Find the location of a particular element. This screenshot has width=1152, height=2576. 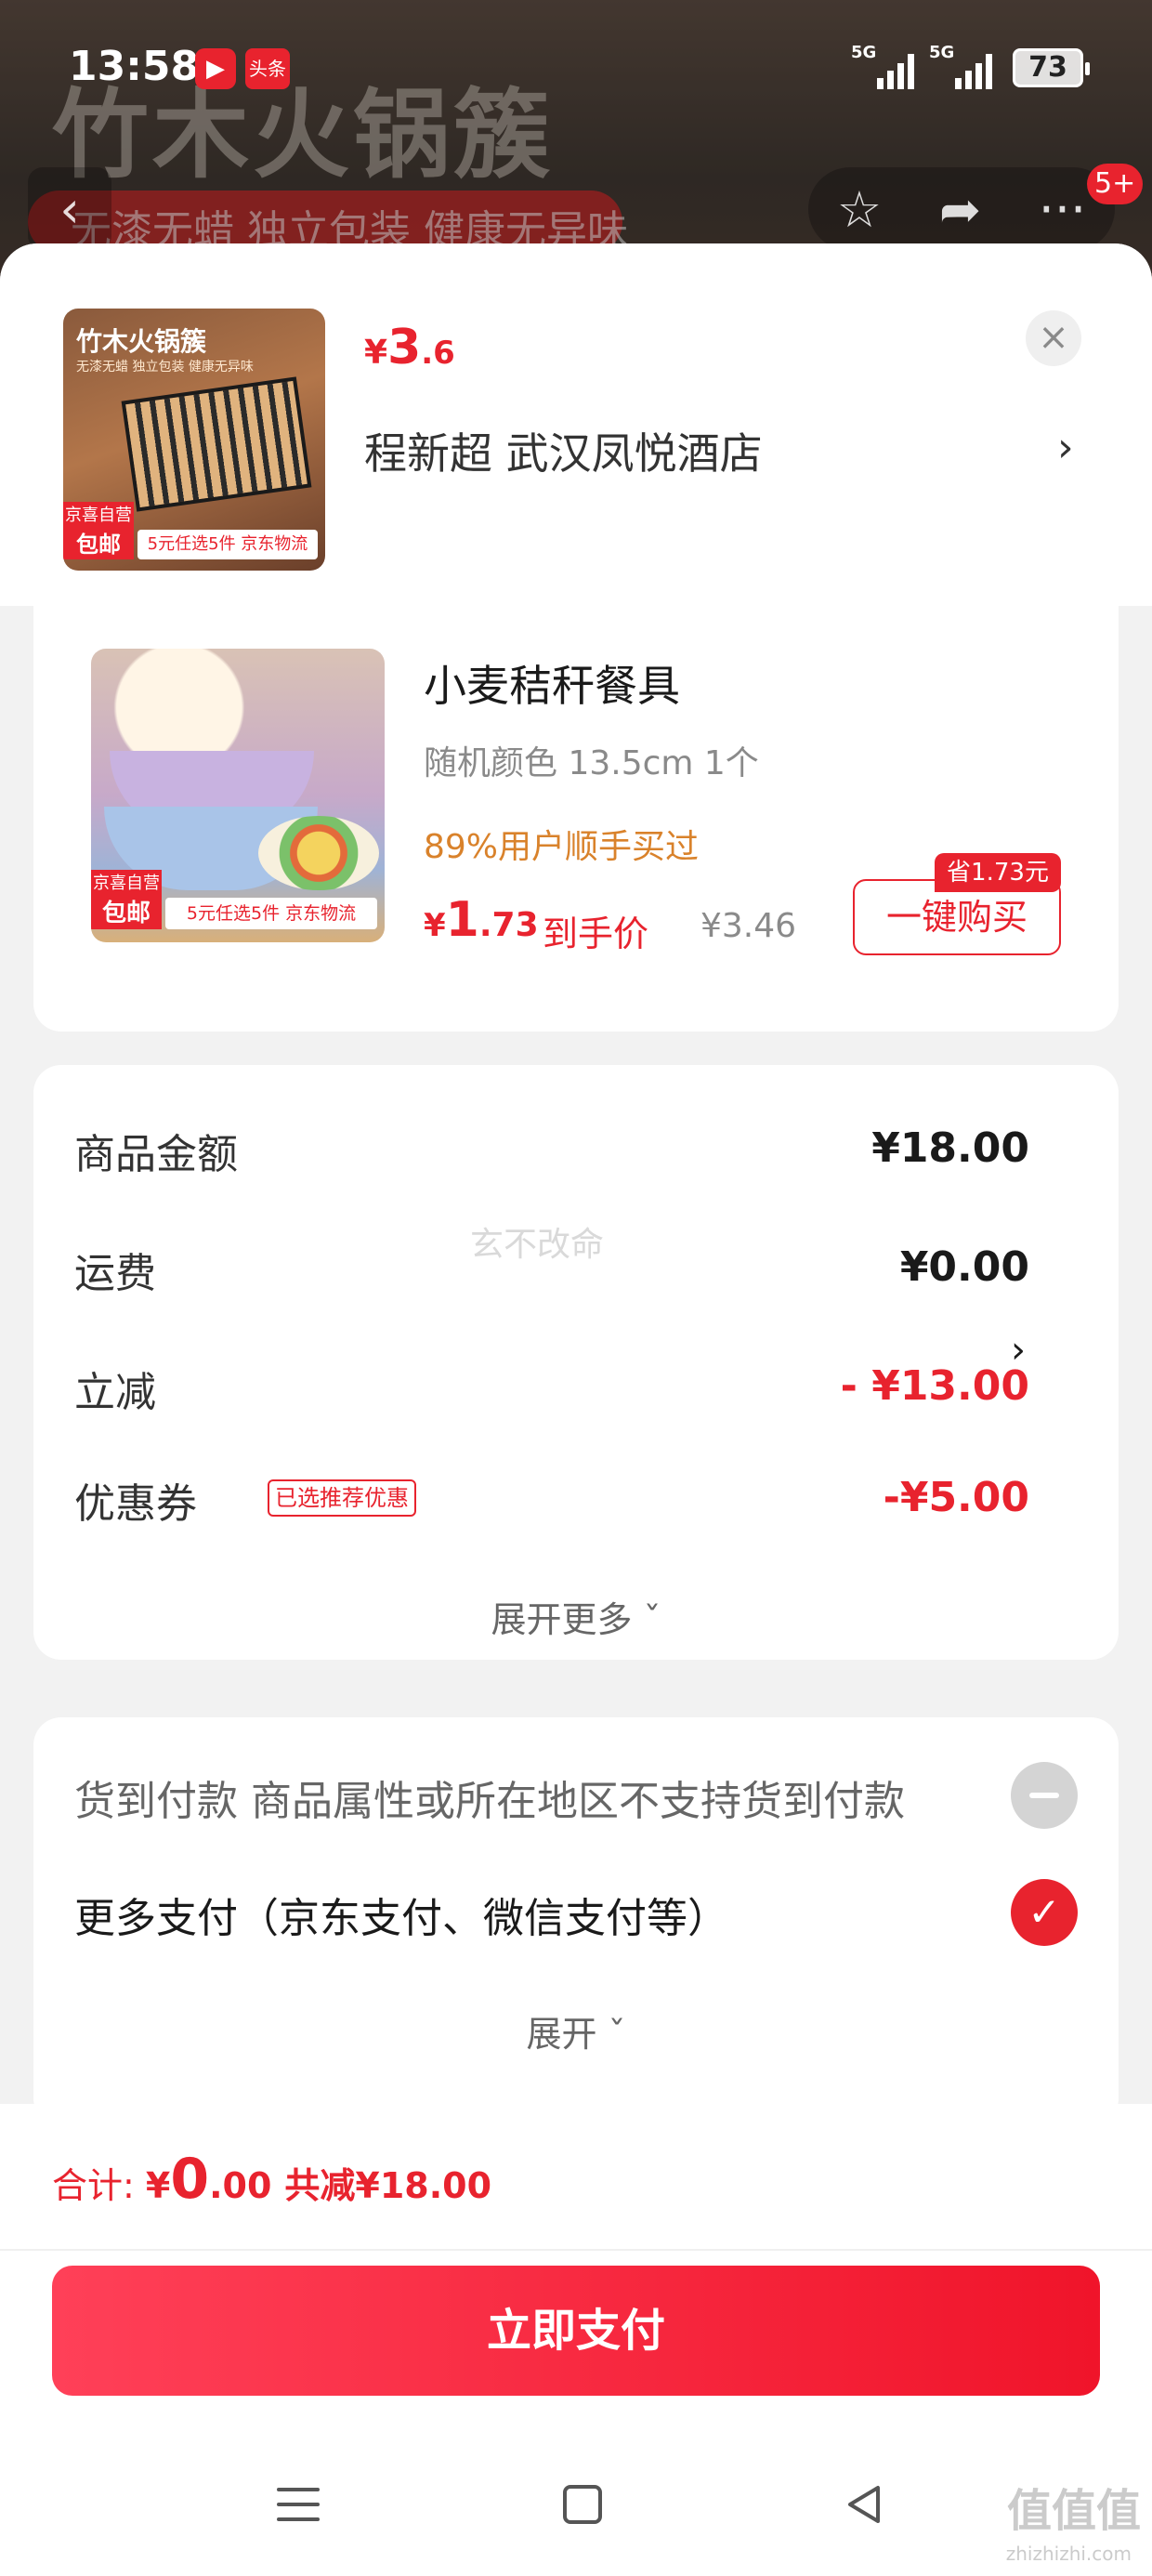

expand-button: 展开 ˇ is located at coordinates (576, 2031).